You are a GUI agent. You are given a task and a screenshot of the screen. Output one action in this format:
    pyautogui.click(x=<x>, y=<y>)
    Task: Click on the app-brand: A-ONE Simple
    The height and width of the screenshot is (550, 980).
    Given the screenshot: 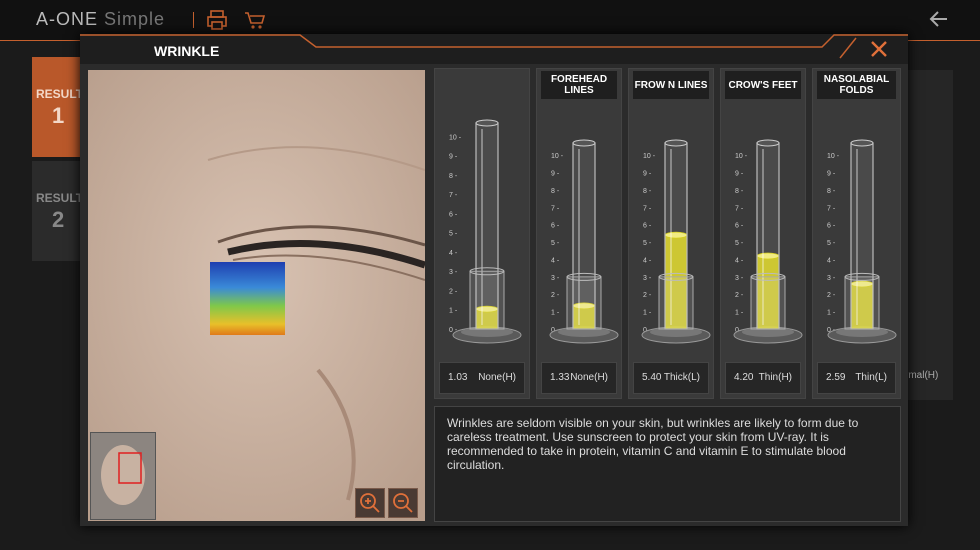 What is the action you would take?
    pyautogui.click(x=101, y=19)
    